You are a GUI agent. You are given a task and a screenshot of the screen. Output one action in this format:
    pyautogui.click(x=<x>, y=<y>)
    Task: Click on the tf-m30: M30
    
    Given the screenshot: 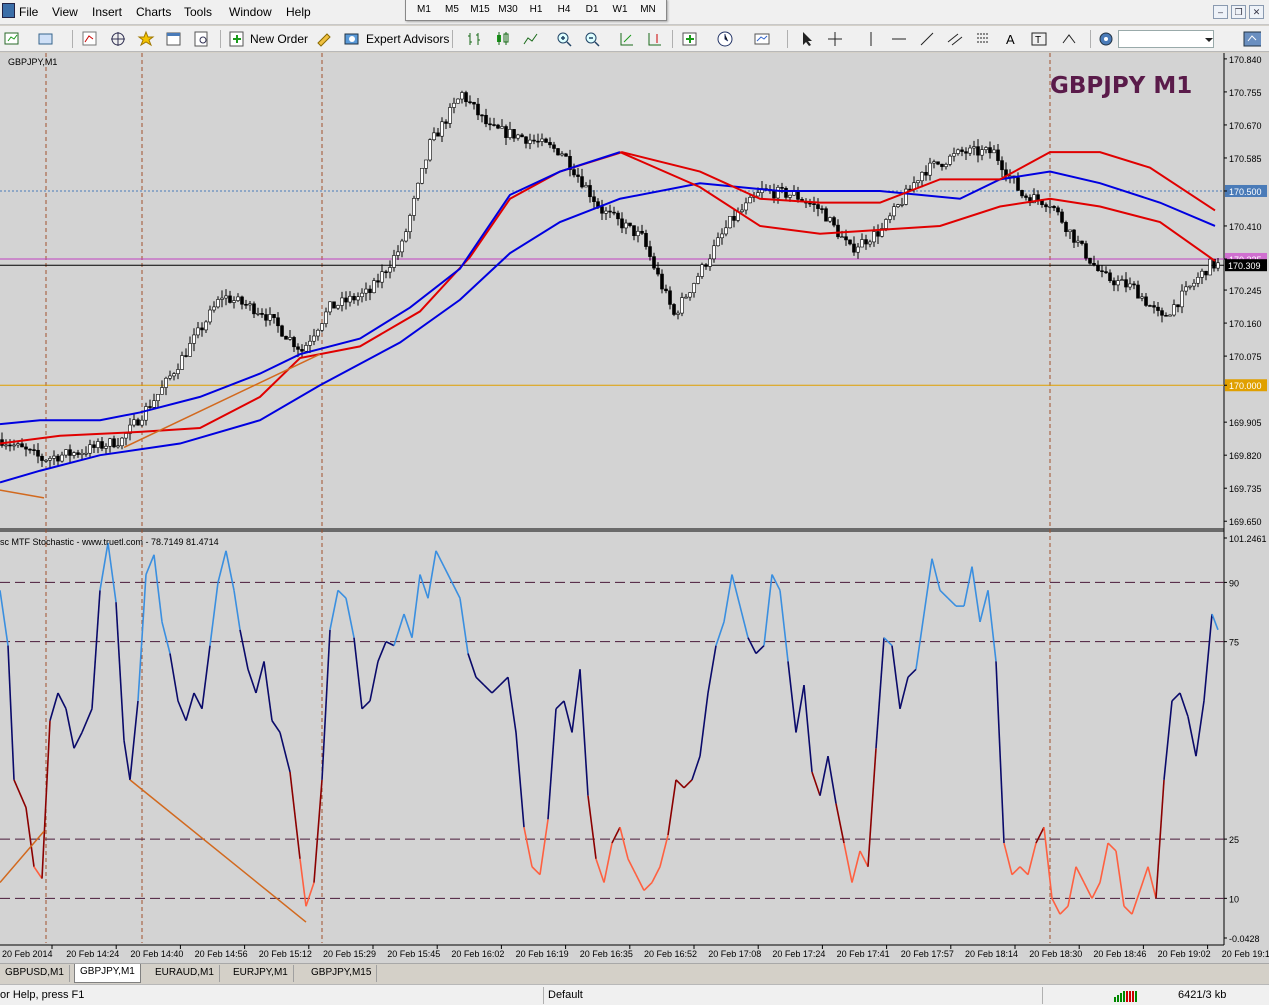 What is the action you would take?
    pyautogui.click(x=508, y=9)
    